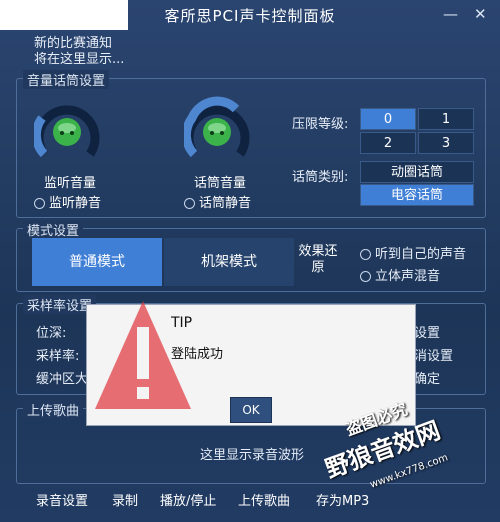 The image size is (500, 522). Describe the element at coordinates (182, 323) in the screenshot. I see `dialog-title: TIP` at that location.